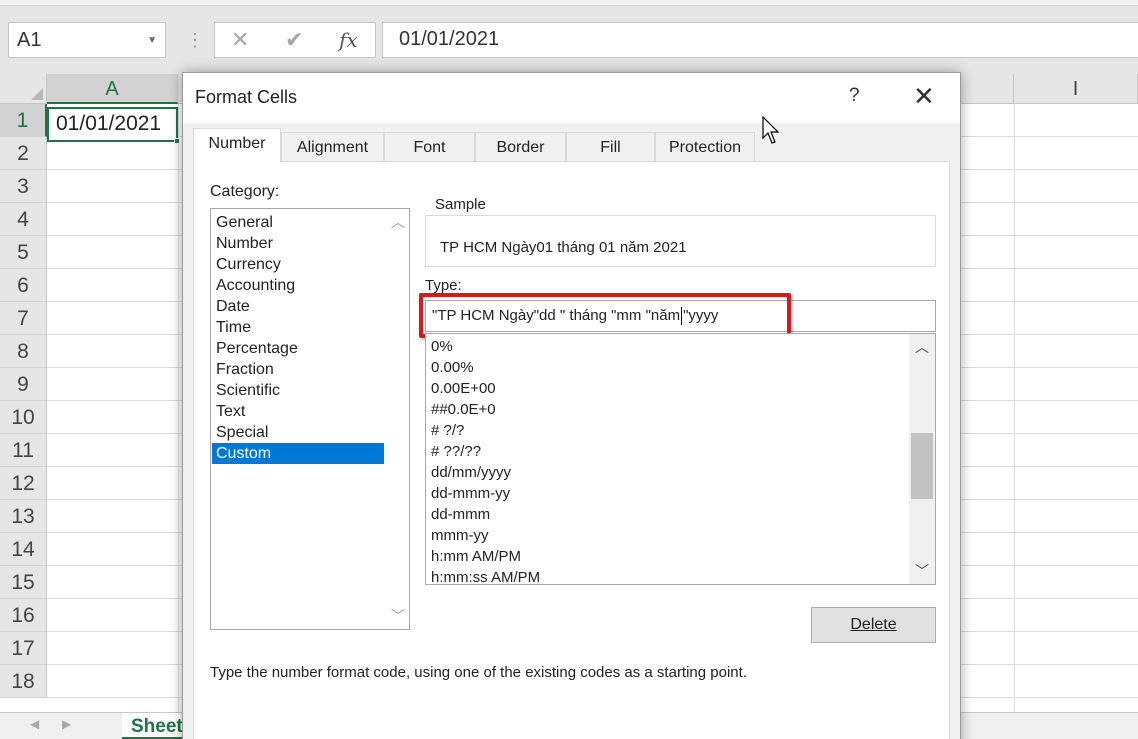 Image resolution: width=1138 pixels, height=739 pixels. Describe the element at coordinates (23, 89) in the screenshot. I see `select-all-button` at that location.